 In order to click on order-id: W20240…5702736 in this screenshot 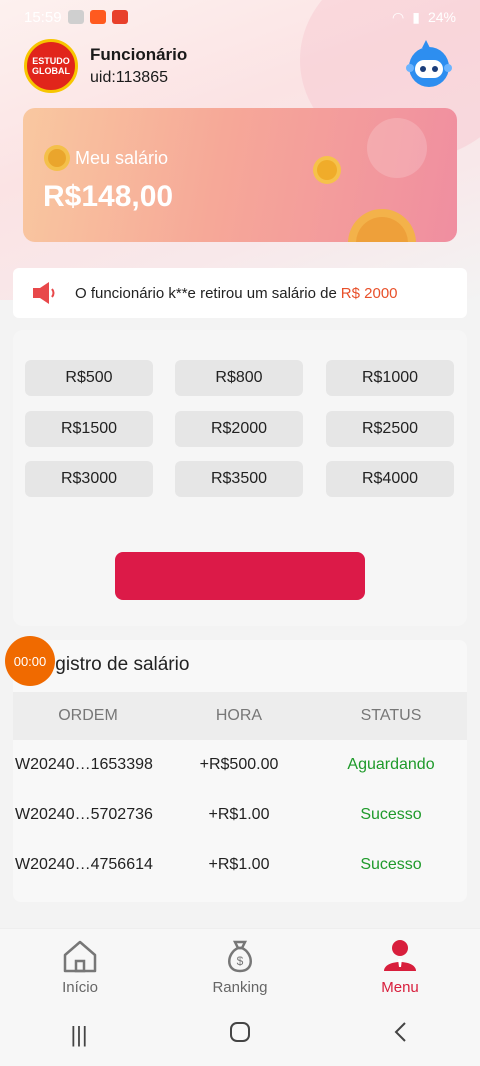, I will do `click(84, 814)`.